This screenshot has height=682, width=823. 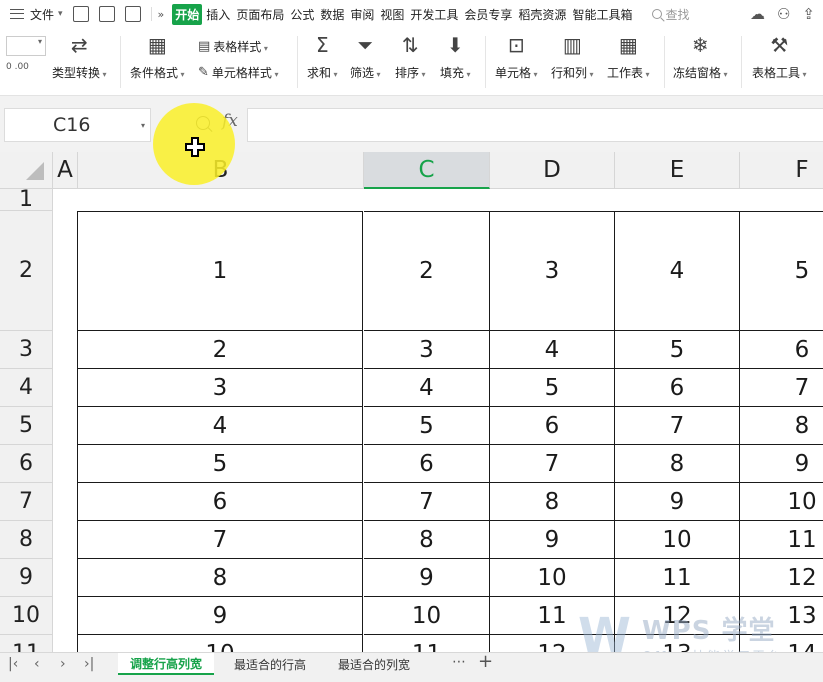 What do you see at coordinates (270, 664) in the screenshot?
I see `sheet-tab-best-row-height: 最适合的行高` at bounding box center [270, 664].